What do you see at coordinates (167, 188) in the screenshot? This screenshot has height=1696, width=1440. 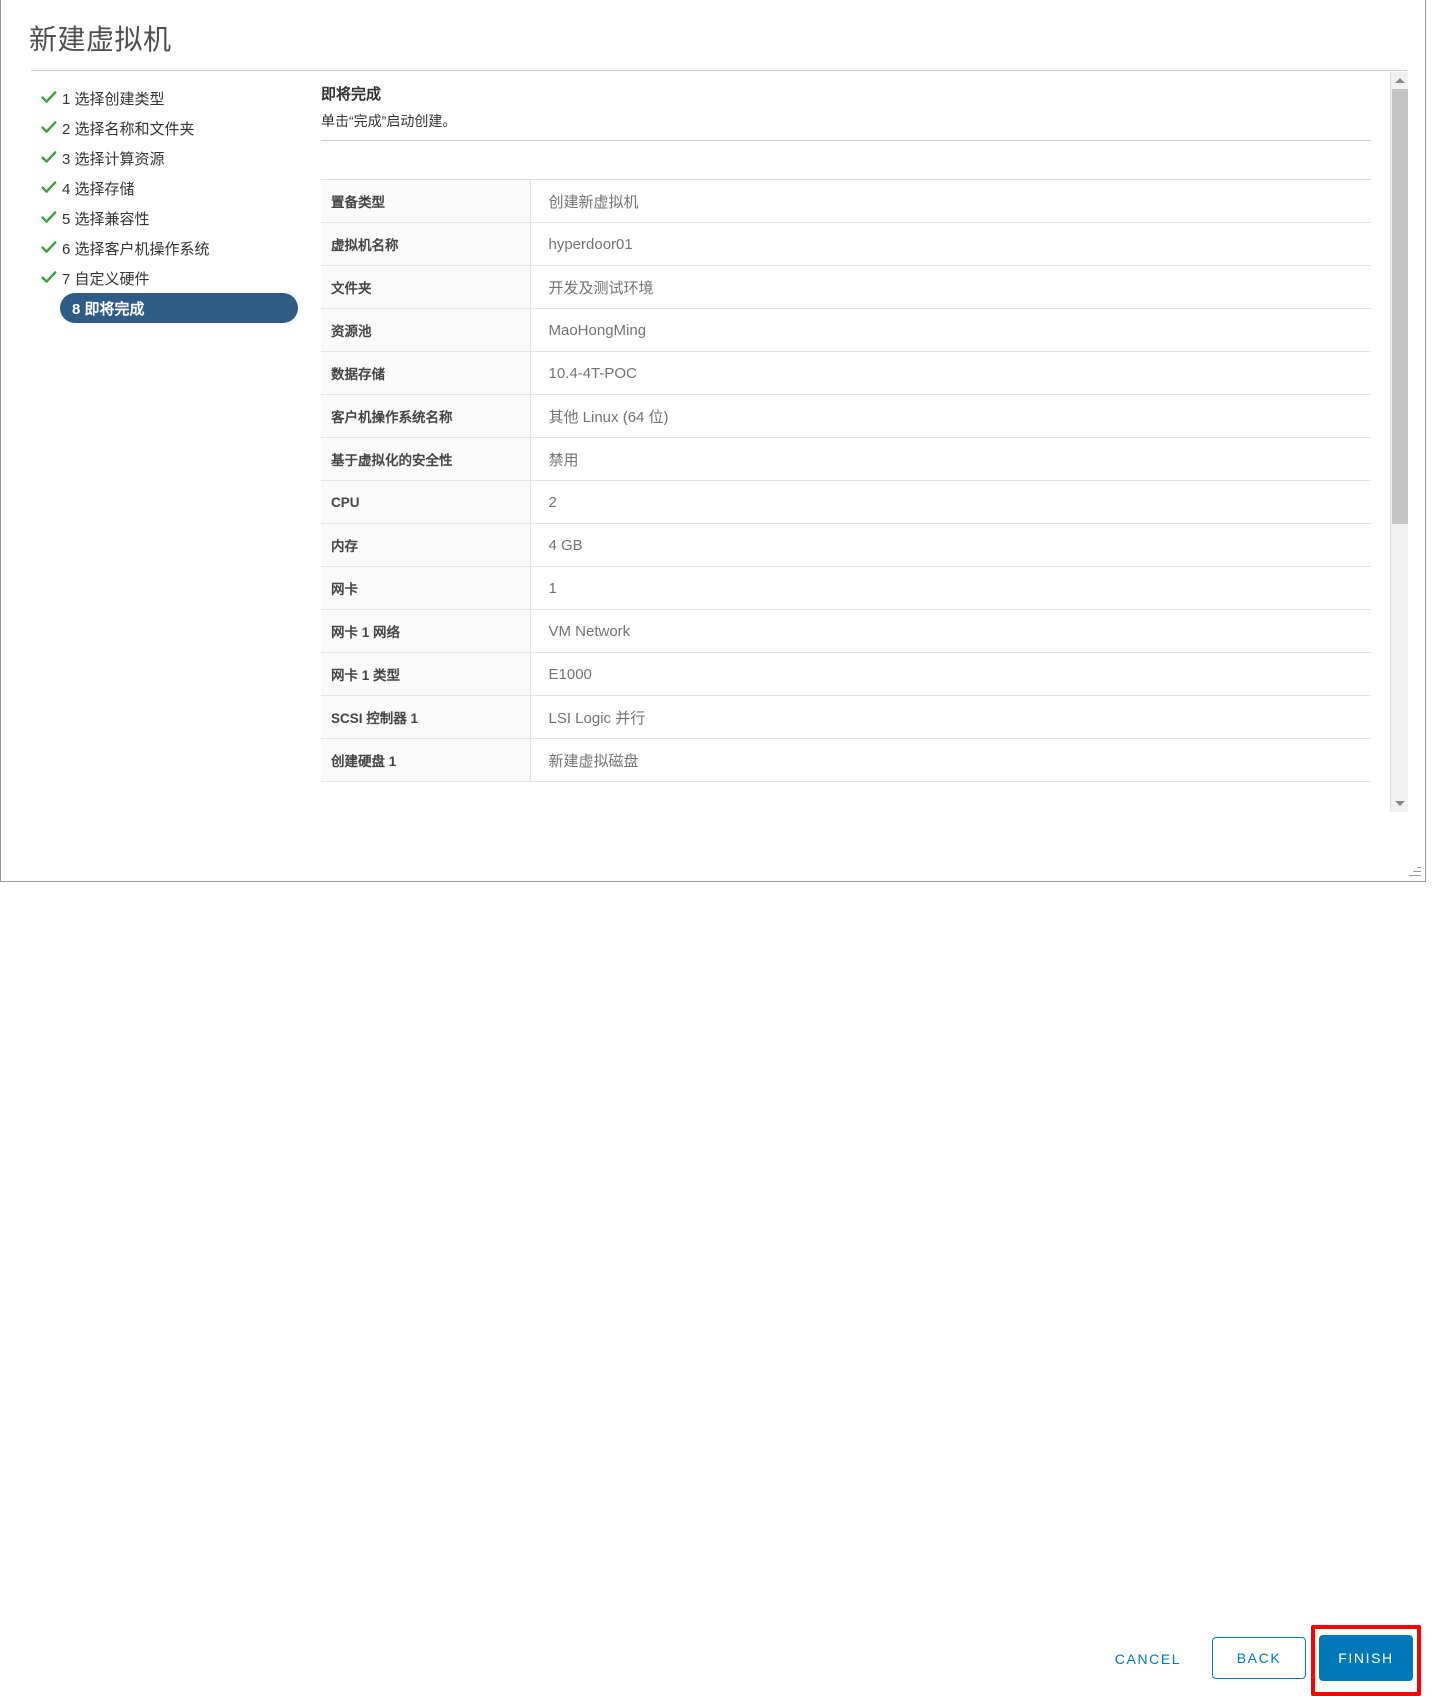 I see `wizard-step-4: 4 选择存储` at bounding box center [167, 188].